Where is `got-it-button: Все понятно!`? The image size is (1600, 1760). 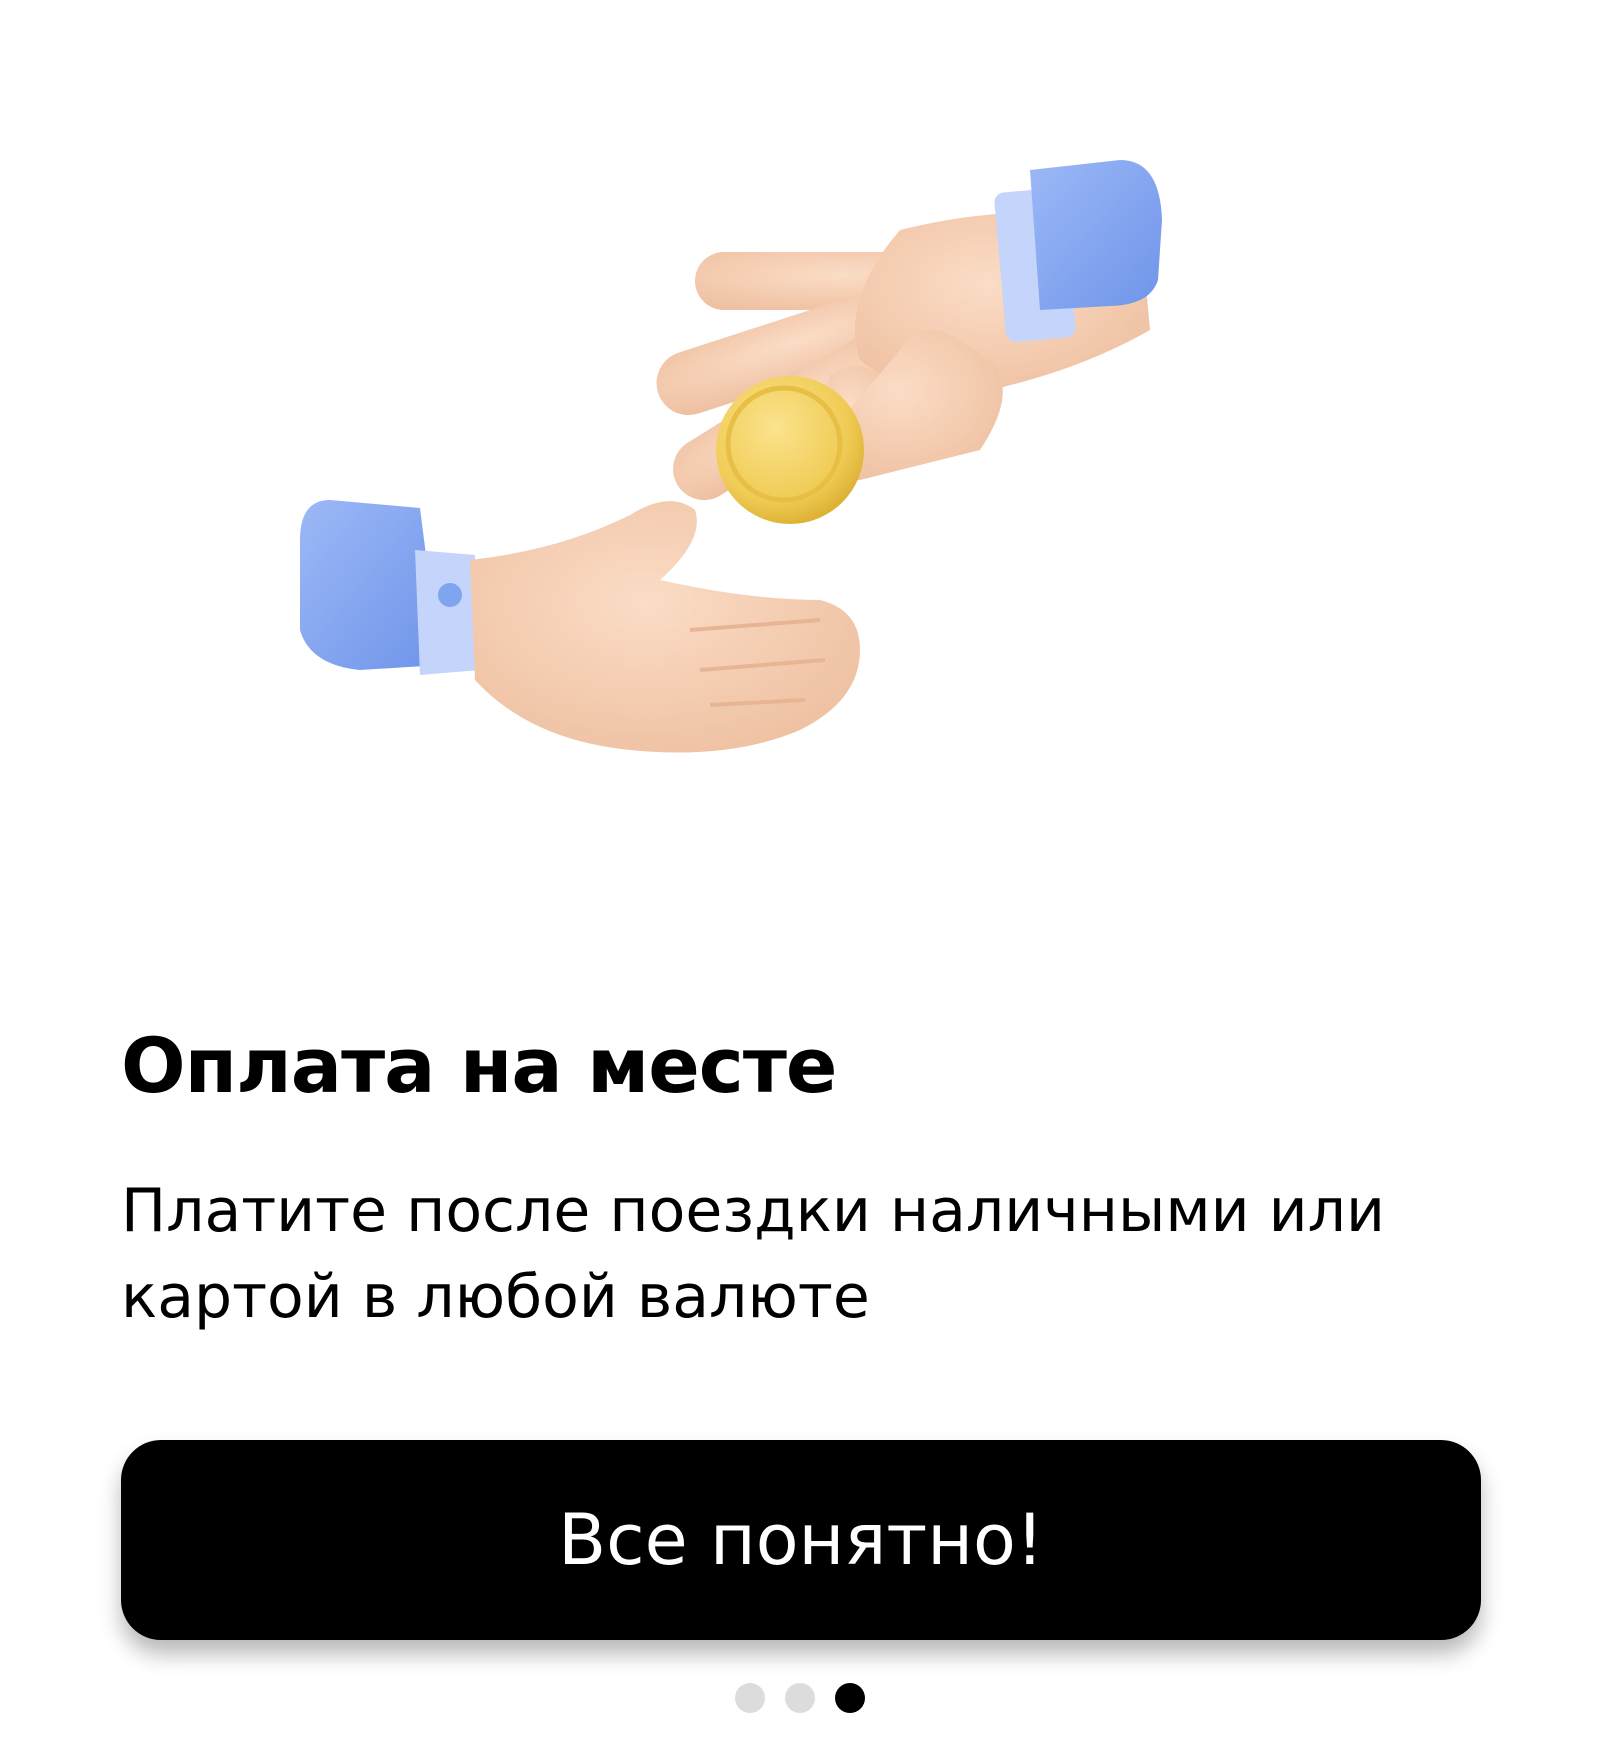 got-it-button: Все понятно! is located at coordinates (801, 1540).